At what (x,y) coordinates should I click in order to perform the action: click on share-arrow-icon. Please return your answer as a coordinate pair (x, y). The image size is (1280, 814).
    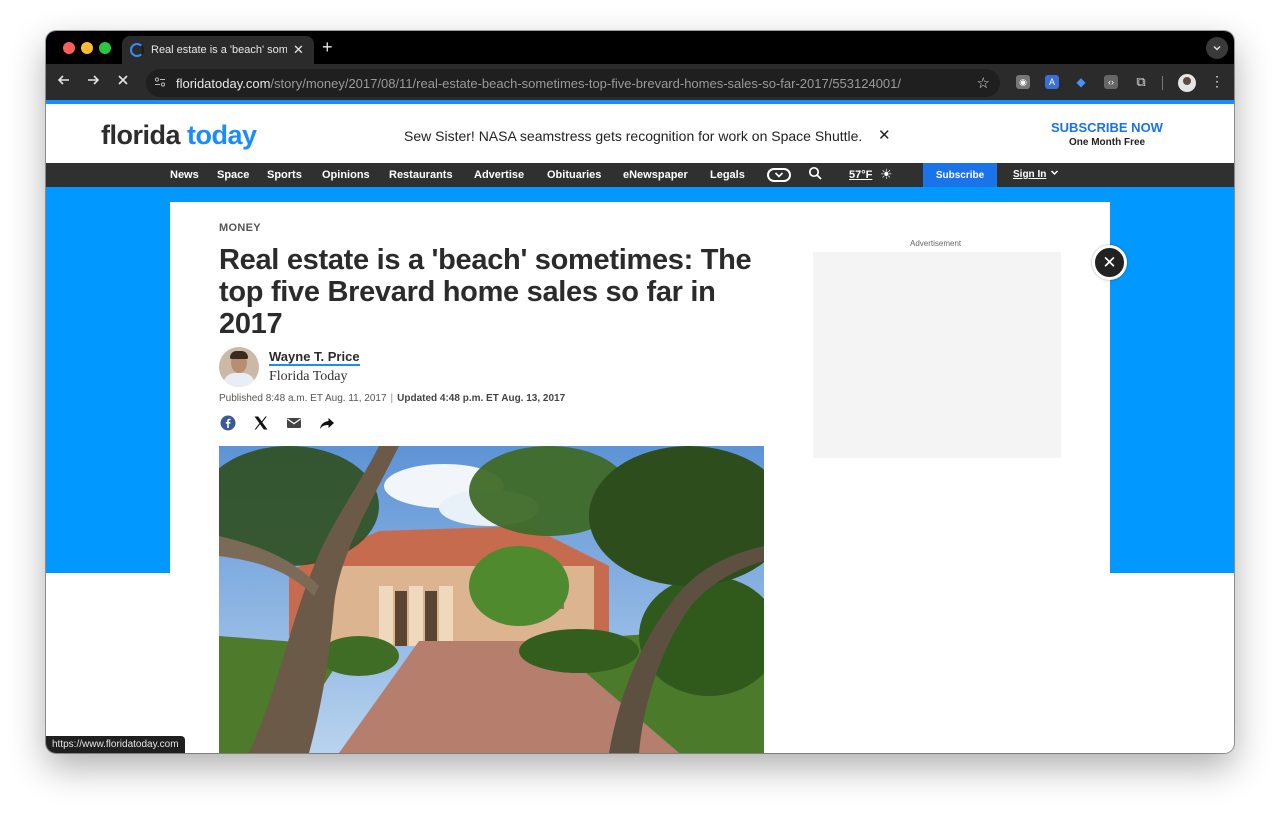
    Looking at the image, I should click on (327, 423).